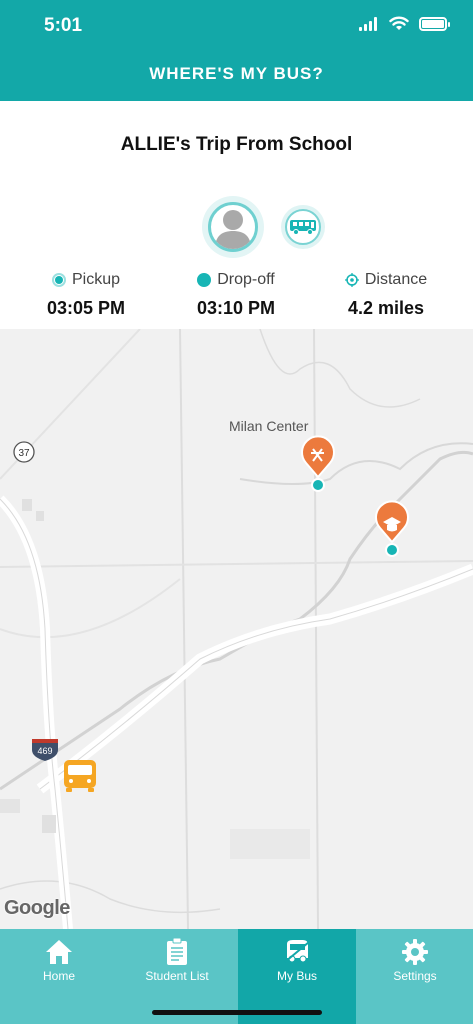 The height and width of the screenshot is (1024, 473). Describe the element at coordinates (236, 73) in the screenshot. I see `app-title: WHERE'S MY BUS?` at that location.